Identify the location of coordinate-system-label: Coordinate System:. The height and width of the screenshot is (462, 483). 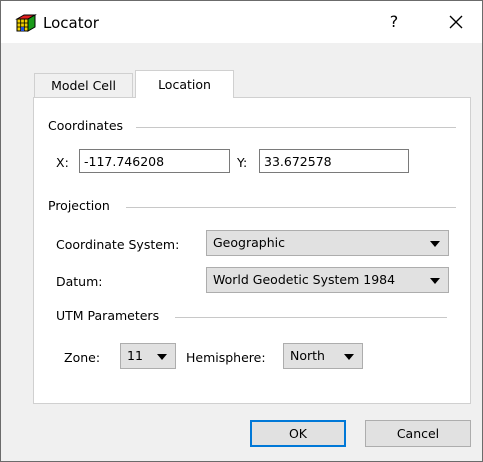
(118, 244).